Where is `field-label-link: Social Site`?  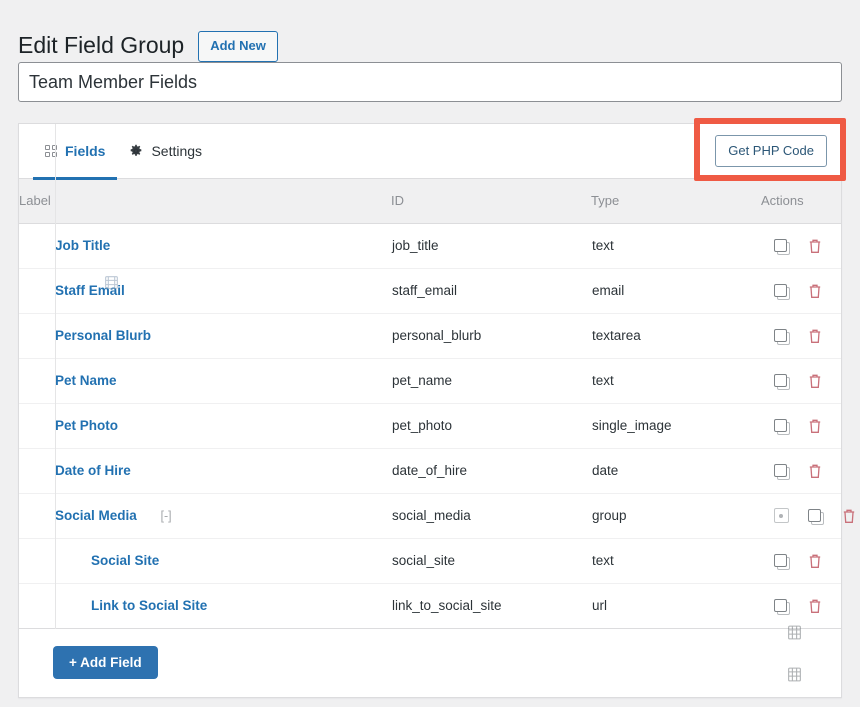 field-label-link: Social Site is located at coordinates (125, 560).